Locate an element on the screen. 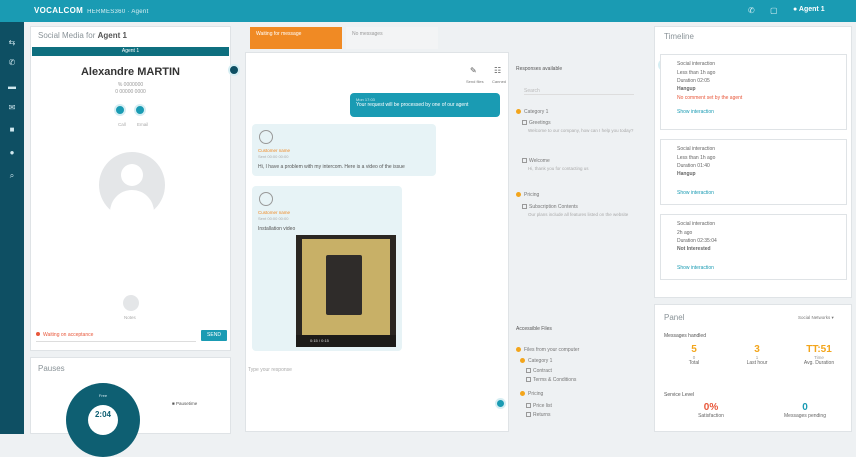 The height and width of the screenshot is (457, 856). response-subscription: Subscription Contents is located at coordinates (550, 207).